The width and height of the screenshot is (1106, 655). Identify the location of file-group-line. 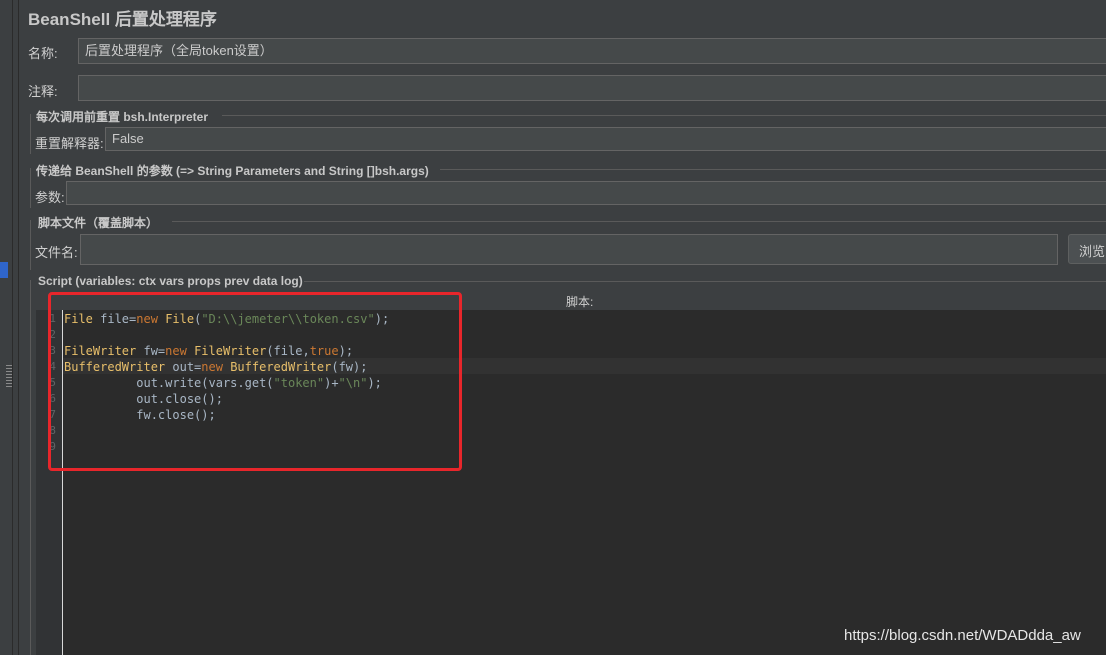
(639, 221).